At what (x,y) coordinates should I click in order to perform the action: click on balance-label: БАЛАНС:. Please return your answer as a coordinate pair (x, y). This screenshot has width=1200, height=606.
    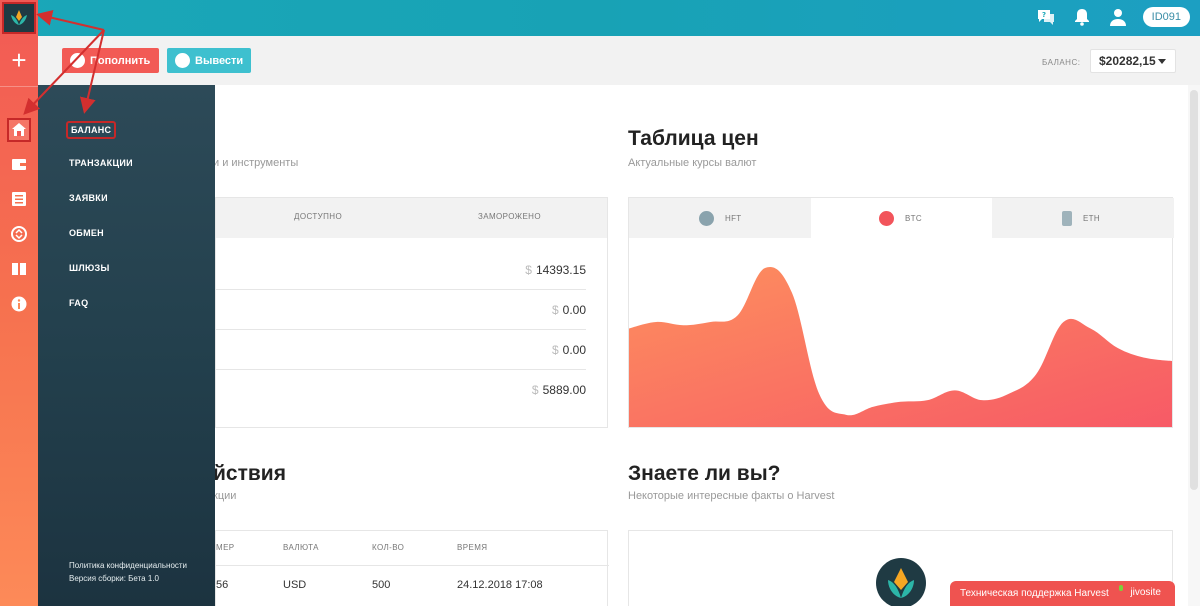
    Looking at the image, I should click on (1061, 62).